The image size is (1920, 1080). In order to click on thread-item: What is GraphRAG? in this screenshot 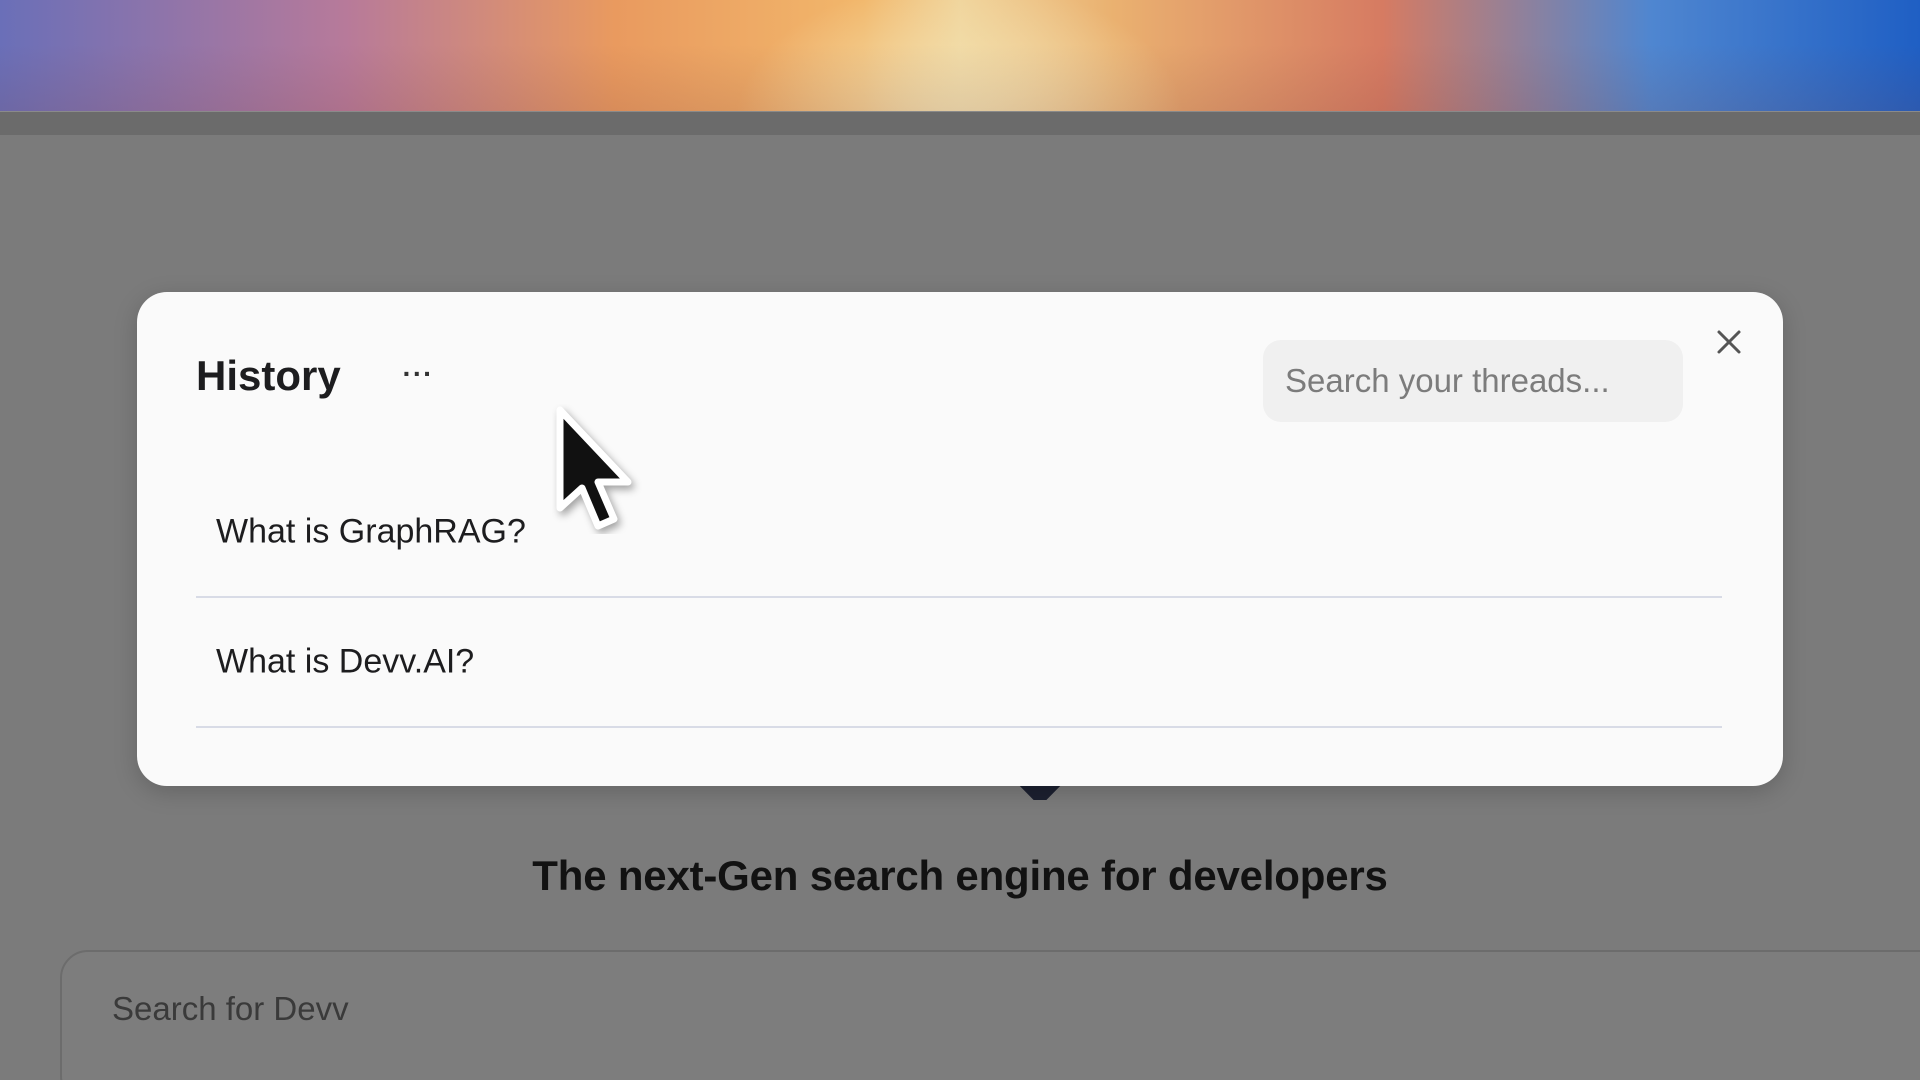, I will do `click(959, 533)`.